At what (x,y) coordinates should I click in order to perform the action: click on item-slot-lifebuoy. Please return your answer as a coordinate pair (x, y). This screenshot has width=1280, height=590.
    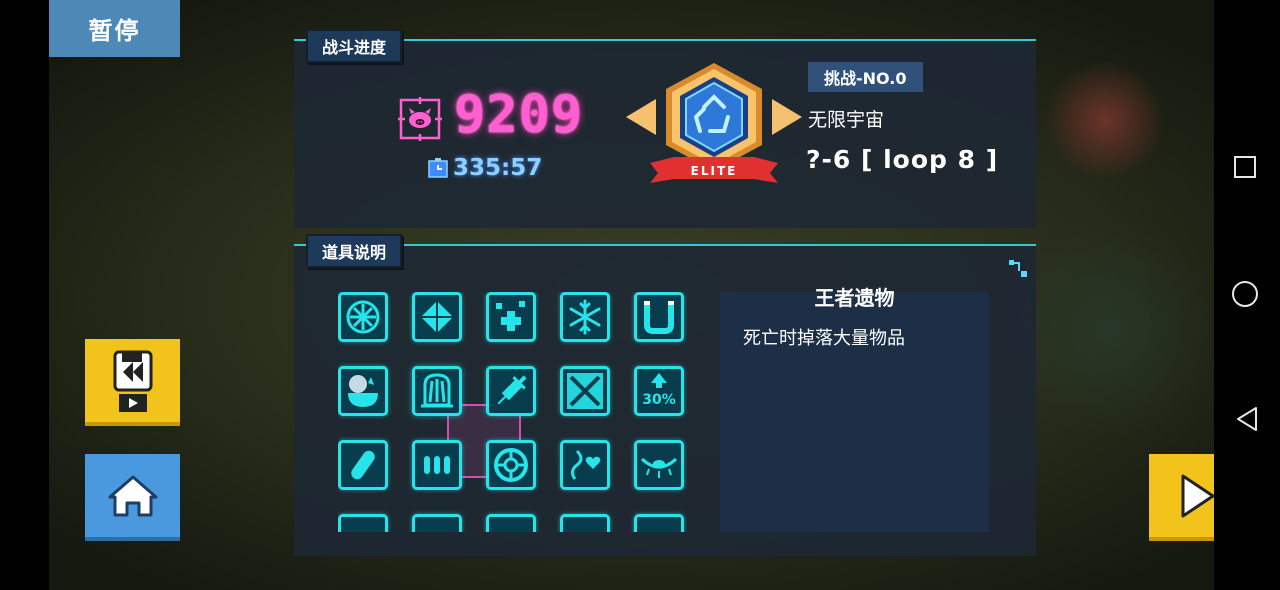
    Looking at the image, I should click on (511, 465).